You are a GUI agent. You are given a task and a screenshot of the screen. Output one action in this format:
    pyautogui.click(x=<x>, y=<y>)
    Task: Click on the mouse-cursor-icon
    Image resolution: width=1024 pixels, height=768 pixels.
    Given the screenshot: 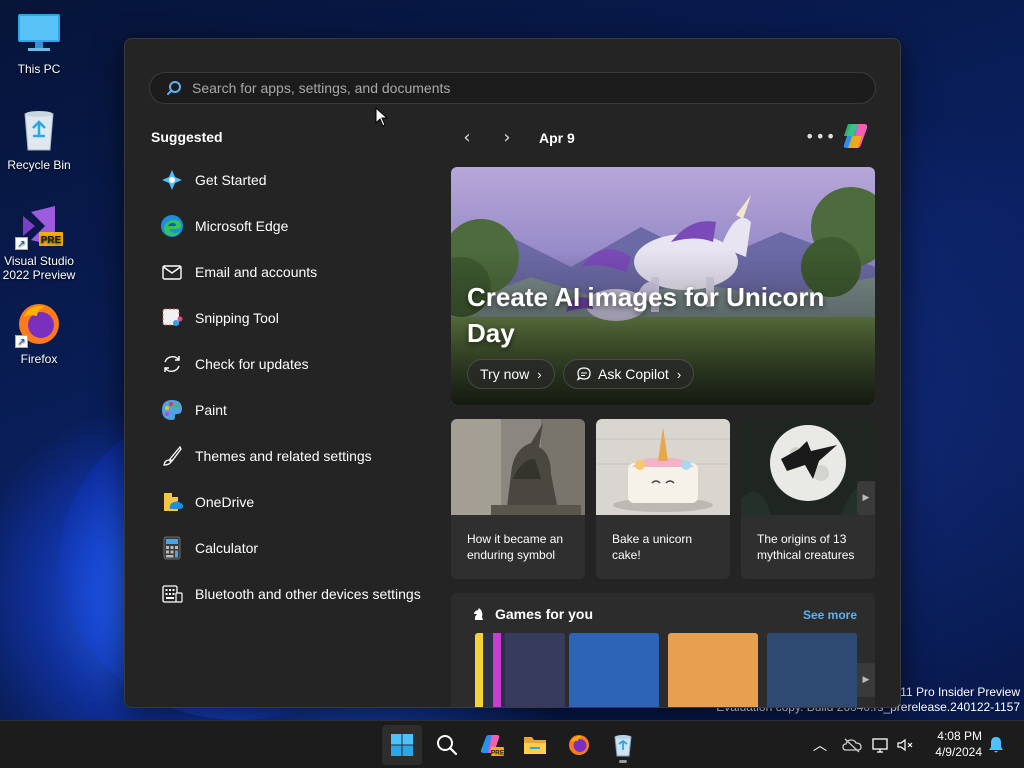 What is the action you would take?
    pyautogui.click(x=382, y=117)
    